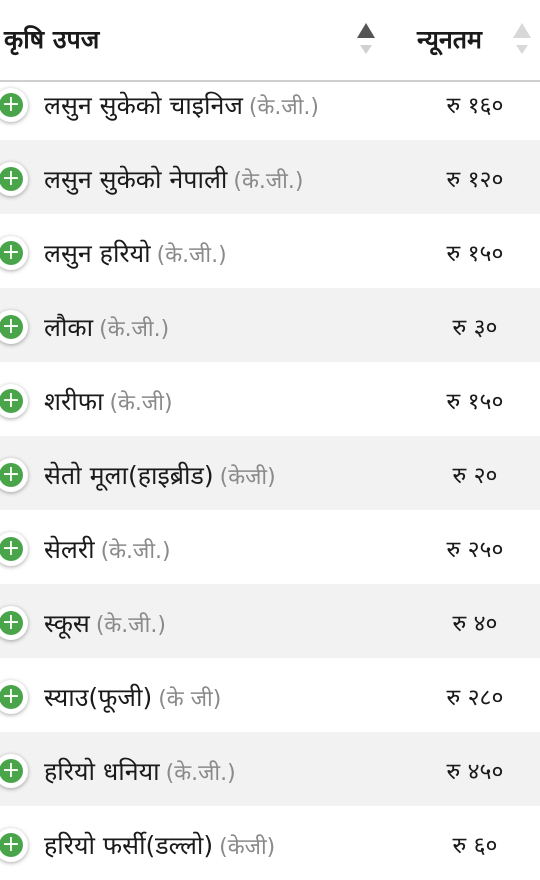 The image size is (540, 880). I want to click on column-header-product: कृषि उपज, so click(51, 39).